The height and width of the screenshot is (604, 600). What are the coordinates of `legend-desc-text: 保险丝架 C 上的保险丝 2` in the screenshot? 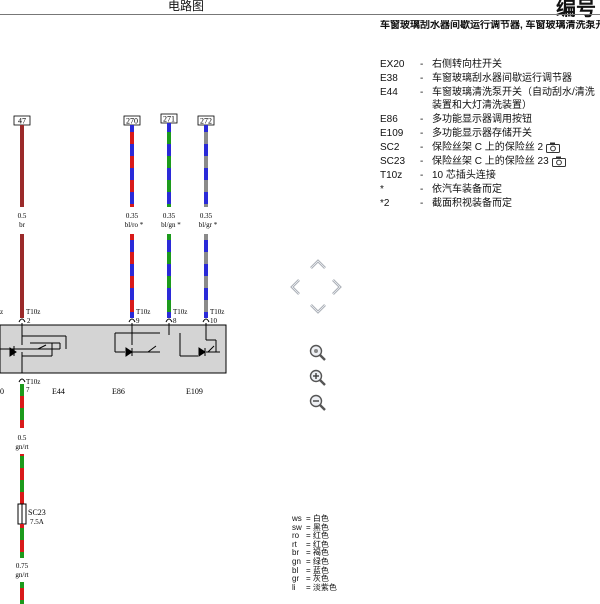 It's located at (488, 147).